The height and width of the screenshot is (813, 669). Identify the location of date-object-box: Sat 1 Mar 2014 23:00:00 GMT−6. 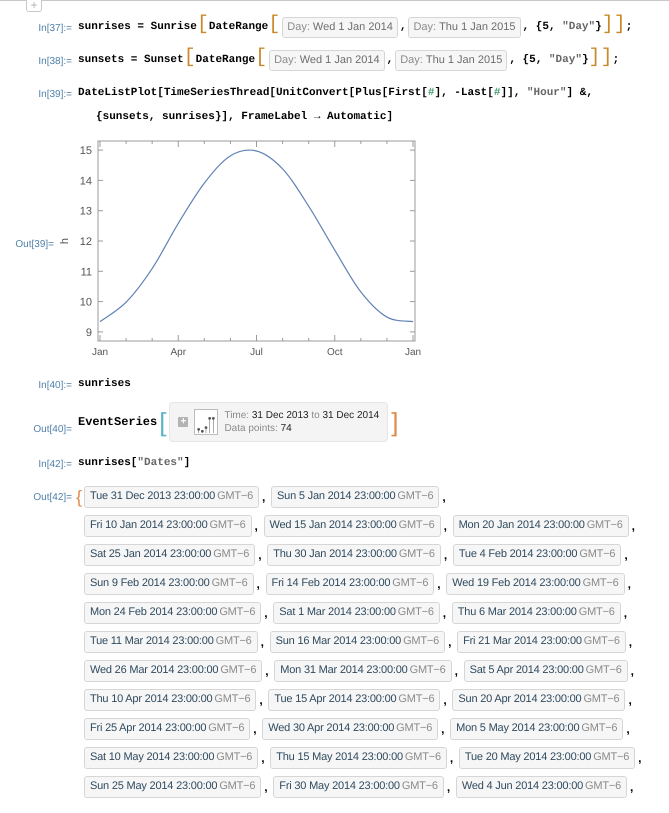
(356, 613).